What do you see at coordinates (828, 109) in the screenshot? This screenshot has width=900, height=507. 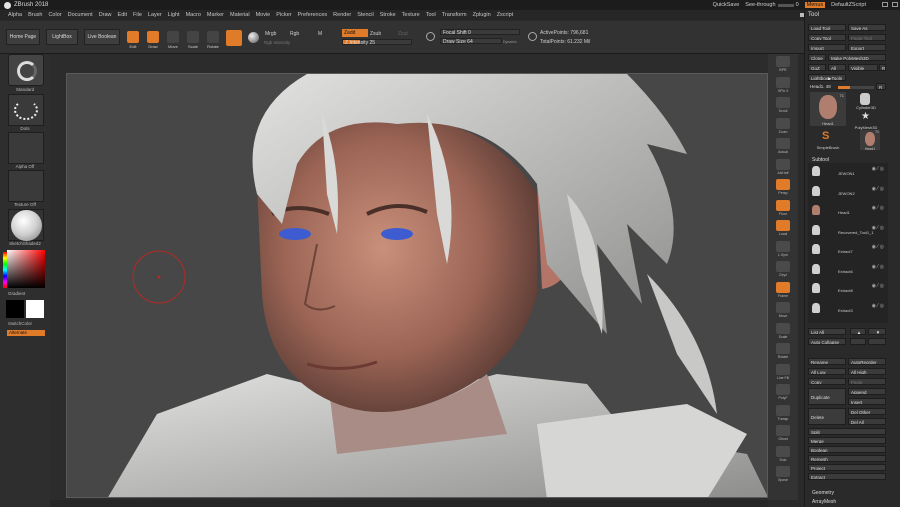 I see `tool-thumb-head1: 71 Head1` at bounding box center [828, 109].